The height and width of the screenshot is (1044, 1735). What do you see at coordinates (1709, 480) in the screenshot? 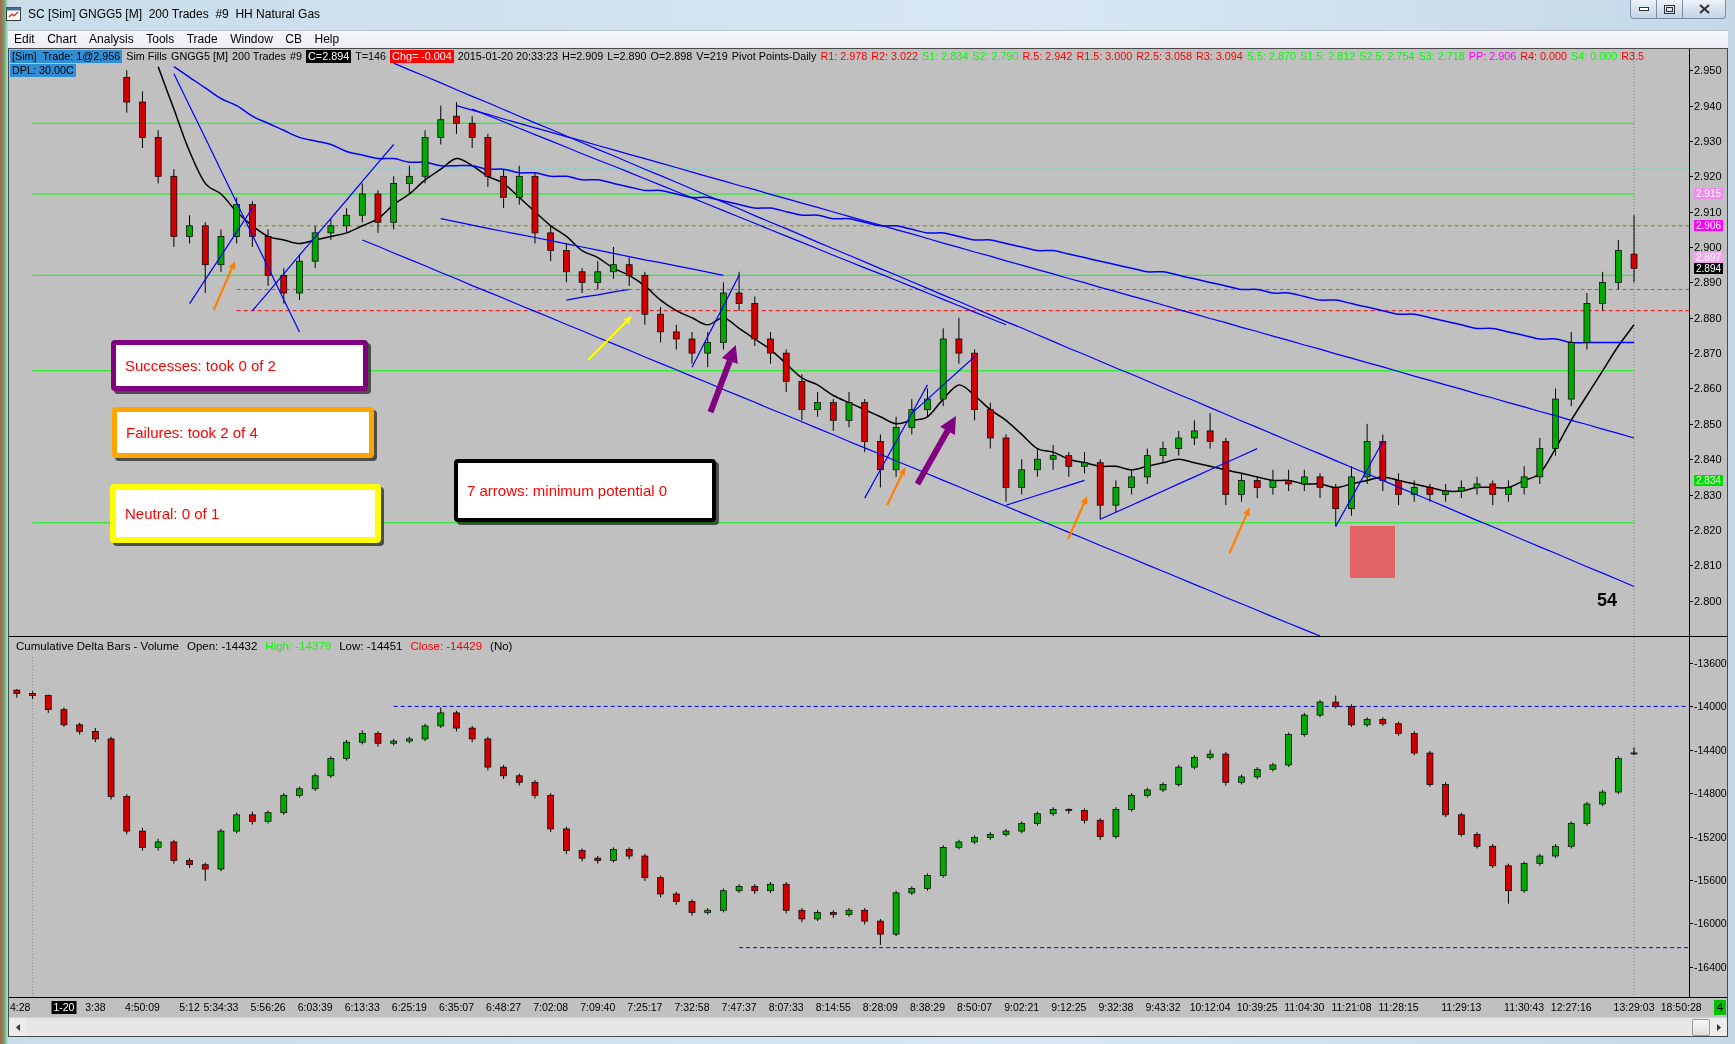
I see `price-tag: 2.834` at bounding box center [1709, 480].